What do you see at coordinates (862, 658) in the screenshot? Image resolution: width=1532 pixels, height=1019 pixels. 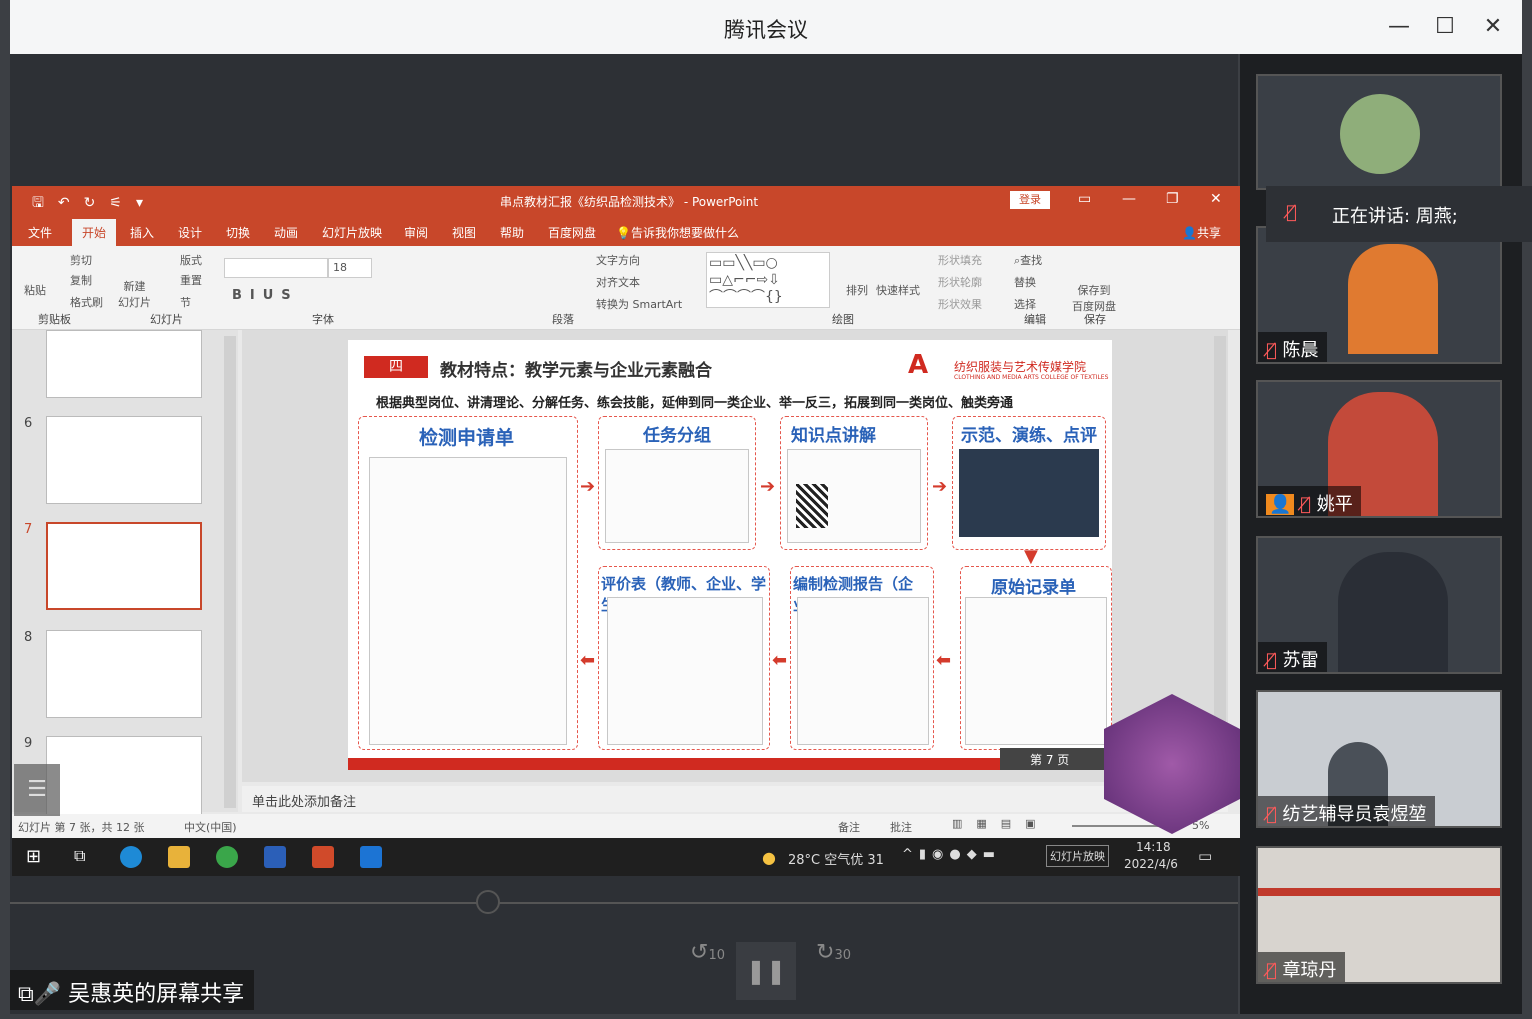 I see `box-report: 编制检测报告（企业）` at bounding box center [862, 658].